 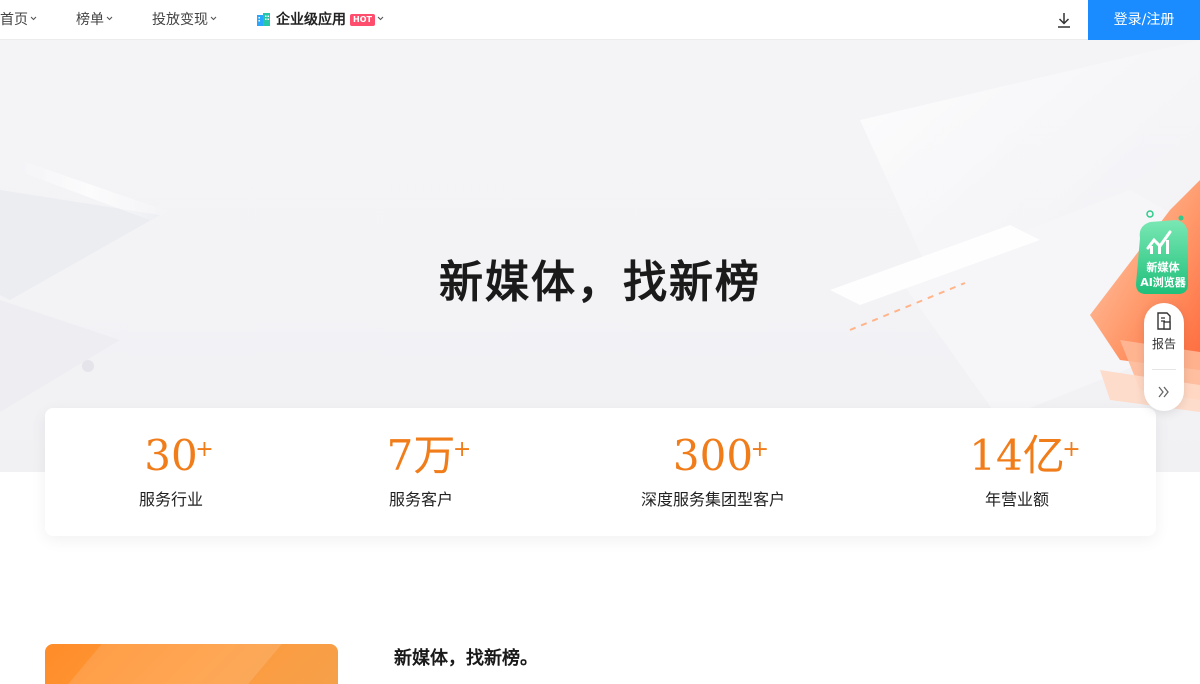 I want to click on stat-label: 服务客户, so click(x=421, y=499).